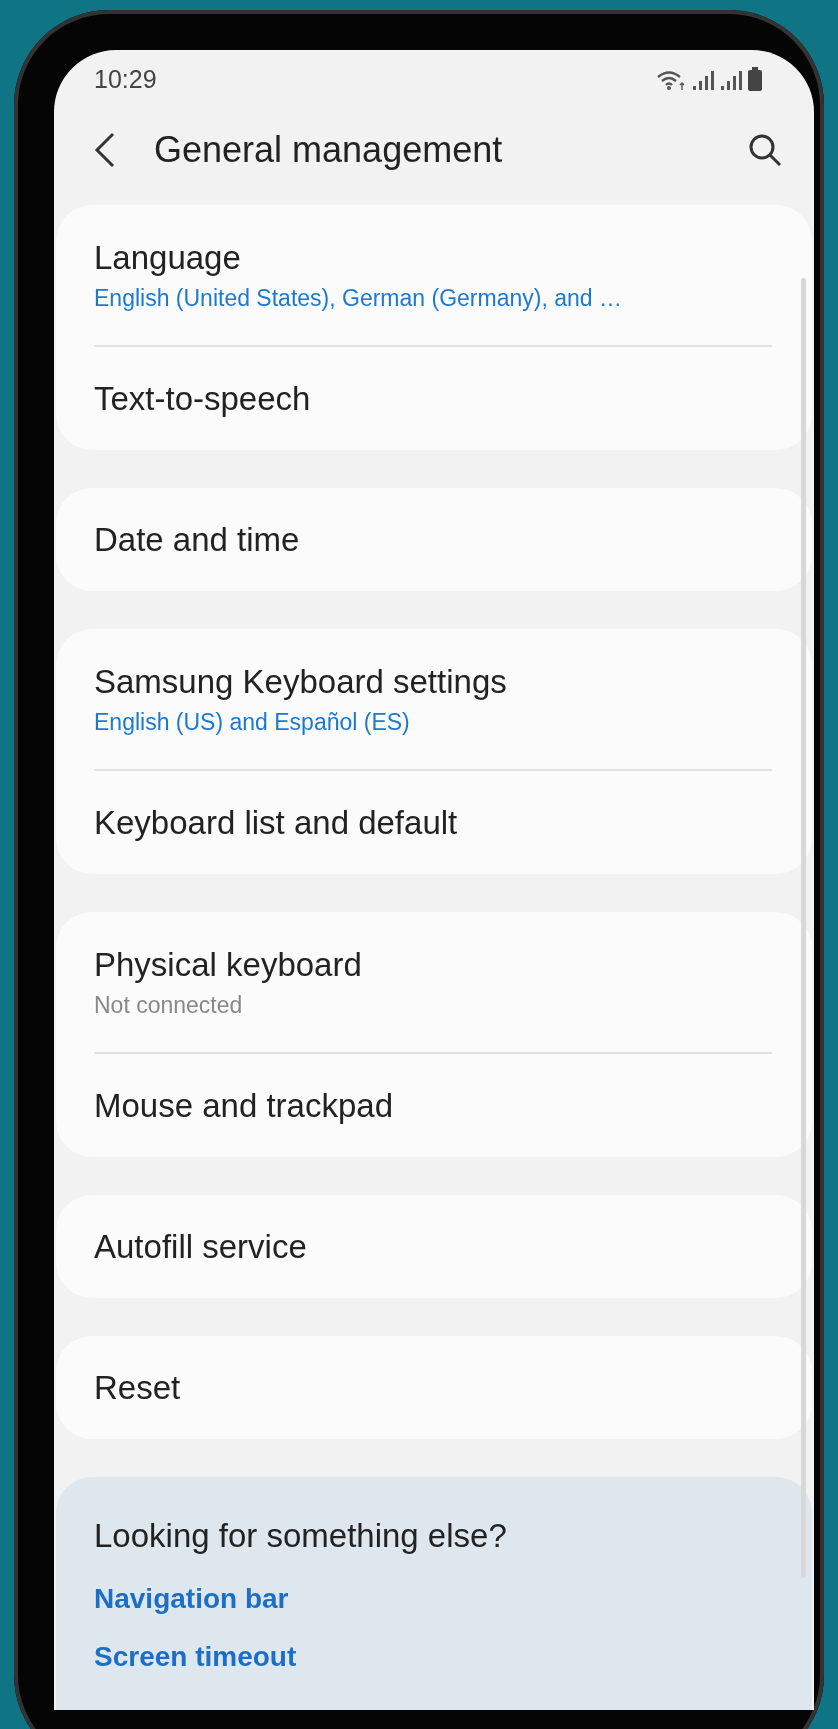  What do you see at coordinates (191, 1599) in the screenshot?
I see `suggestion-link: Navigation bar` at bounding box center [191, 1599].